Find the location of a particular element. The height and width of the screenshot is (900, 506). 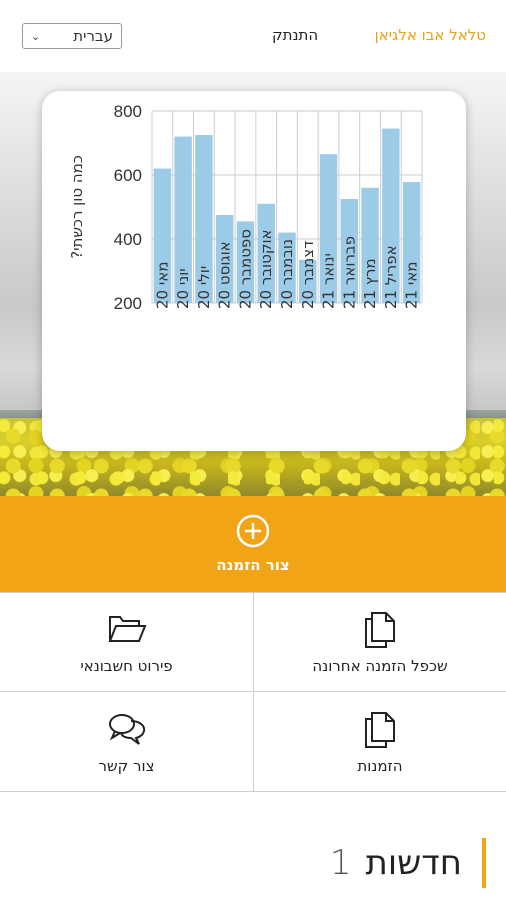

y-tick-label: 400 is located at coordinates (128, 239).